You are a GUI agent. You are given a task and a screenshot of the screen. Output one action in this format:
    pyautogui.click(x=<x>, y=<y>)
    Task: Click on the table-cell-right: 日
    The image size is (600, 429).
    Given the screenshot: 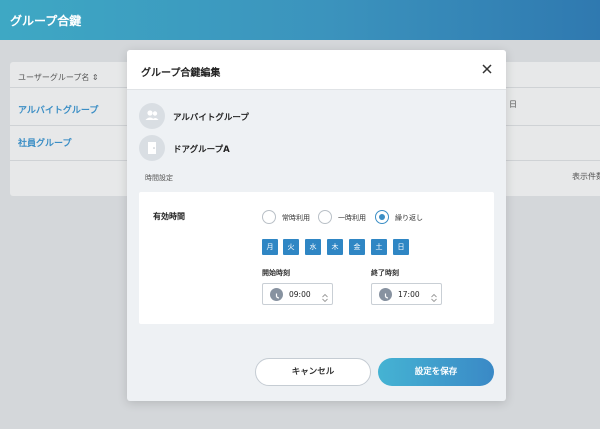 What is the action you would take?
    pyautogui.click(x=513, y=104)
    